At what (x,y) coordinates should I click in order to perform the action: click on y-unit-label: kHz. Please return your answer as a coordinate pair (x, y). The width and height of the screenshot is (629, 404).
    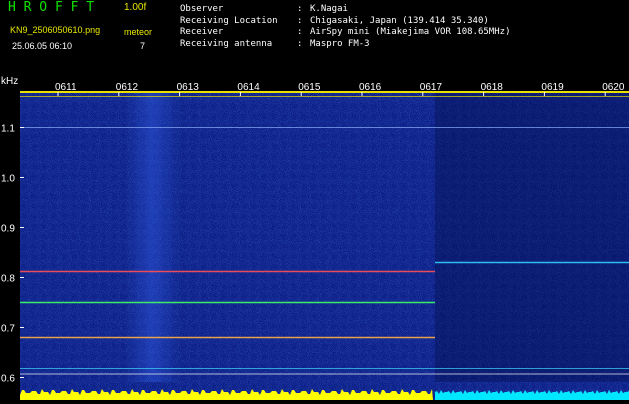
    Looking at the image, I should click on (9, 81).